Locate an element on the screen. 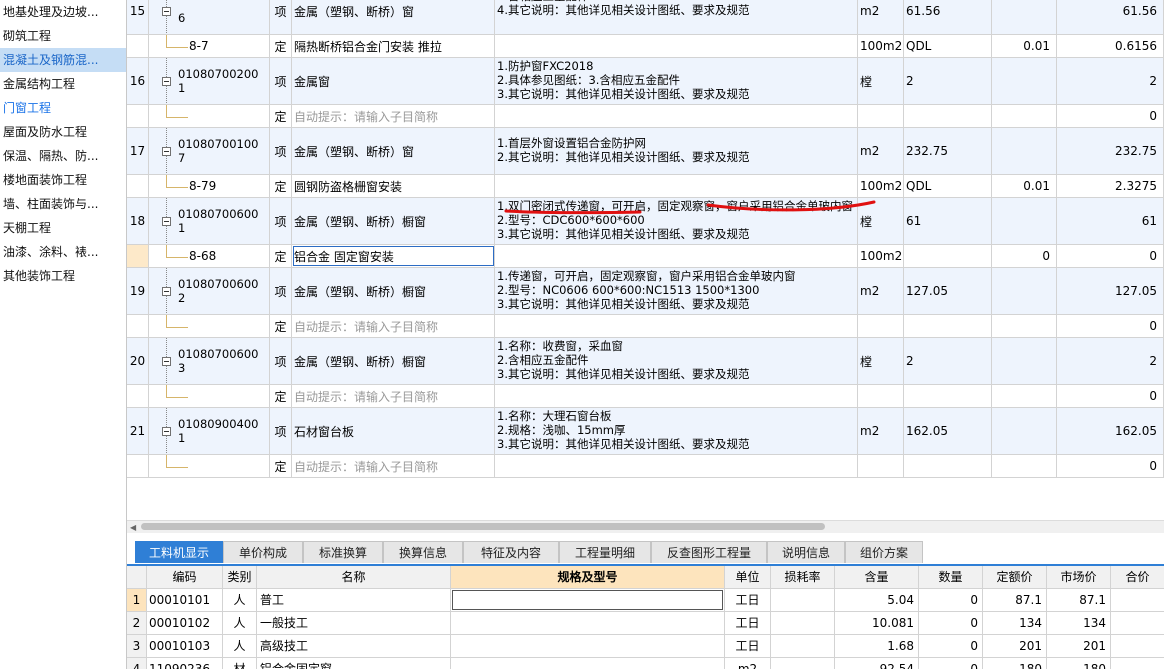  row-unit: m2 is located at coordinates (881, 17).